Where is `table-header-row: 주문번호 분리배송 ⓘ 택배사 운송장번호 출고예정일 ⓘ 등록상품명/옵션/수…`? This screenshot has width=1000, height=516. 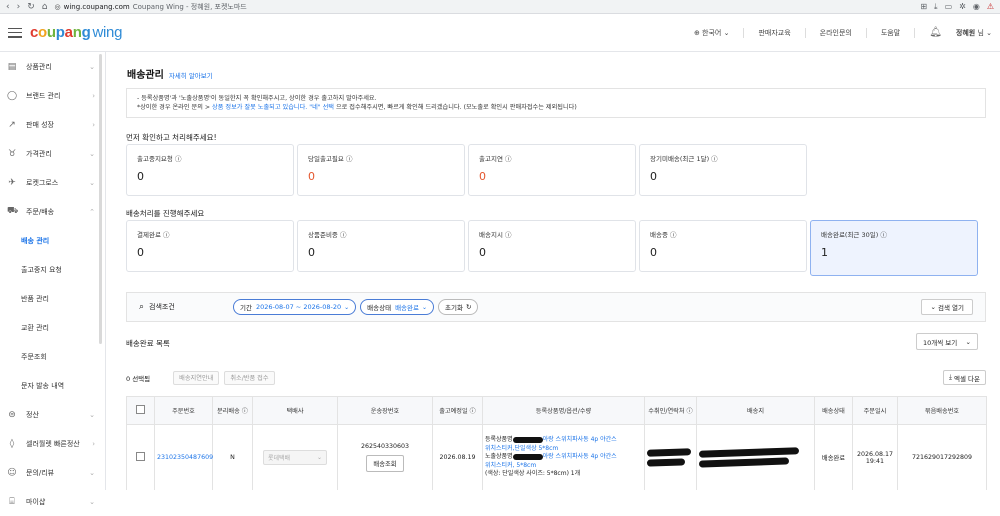
table-header-row: 주문번호 분리배송 ⓘ 택배사 운송장번호 출고예정일 ⓘ 등록상품명/옵션/수… is located at coordinates (556, 410).